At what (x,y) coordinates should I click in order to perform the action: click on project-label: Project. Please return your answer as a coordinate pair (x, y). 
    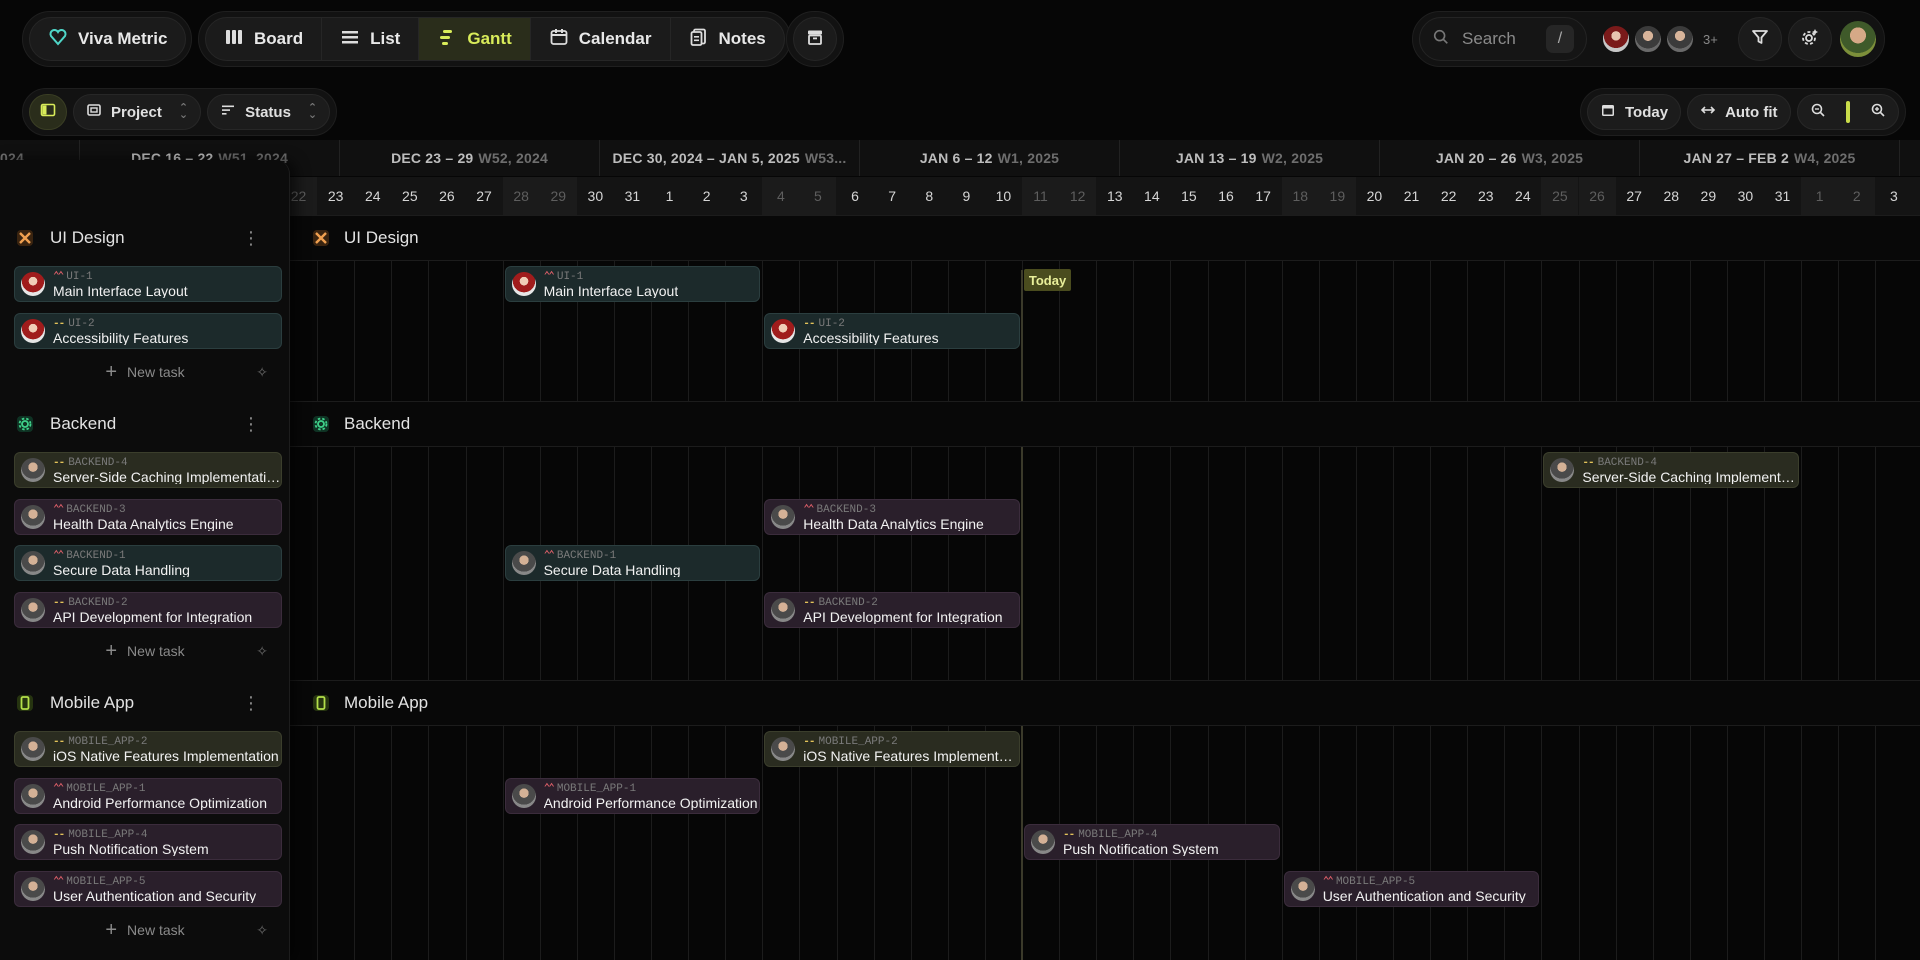
    Looking at the image, I should click on (136, 112).